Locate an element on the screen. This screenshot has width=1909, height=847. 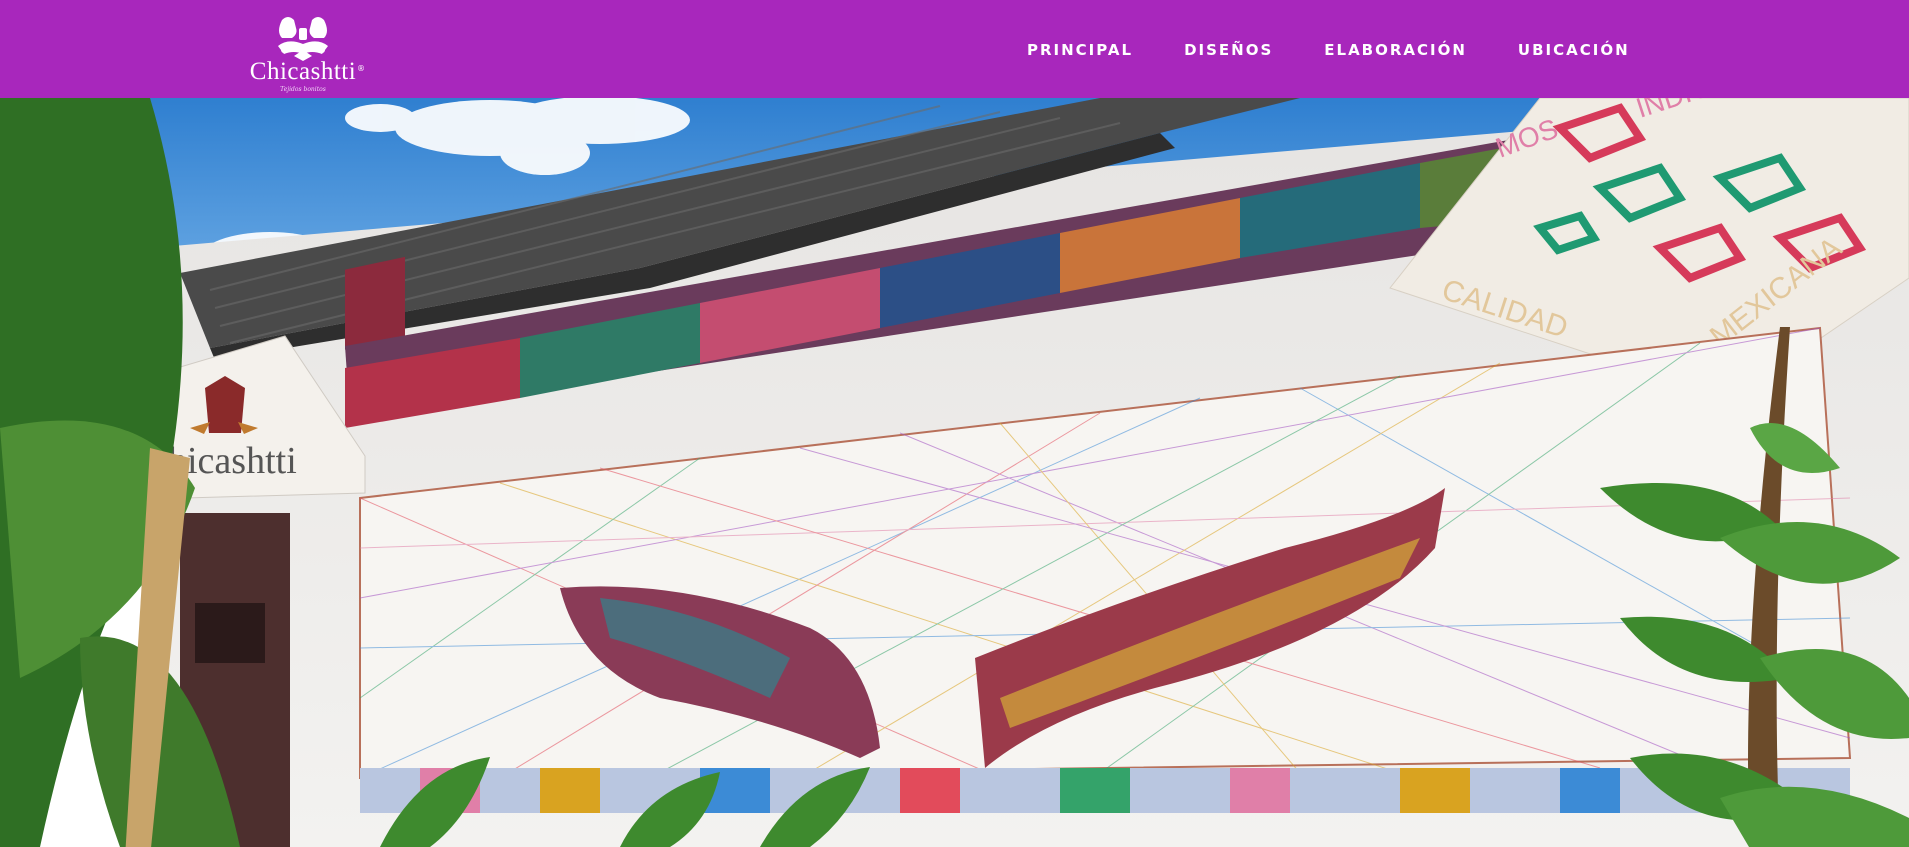
nav-item-principal: PRINCIPAL is located at coordinates (1080, 50).